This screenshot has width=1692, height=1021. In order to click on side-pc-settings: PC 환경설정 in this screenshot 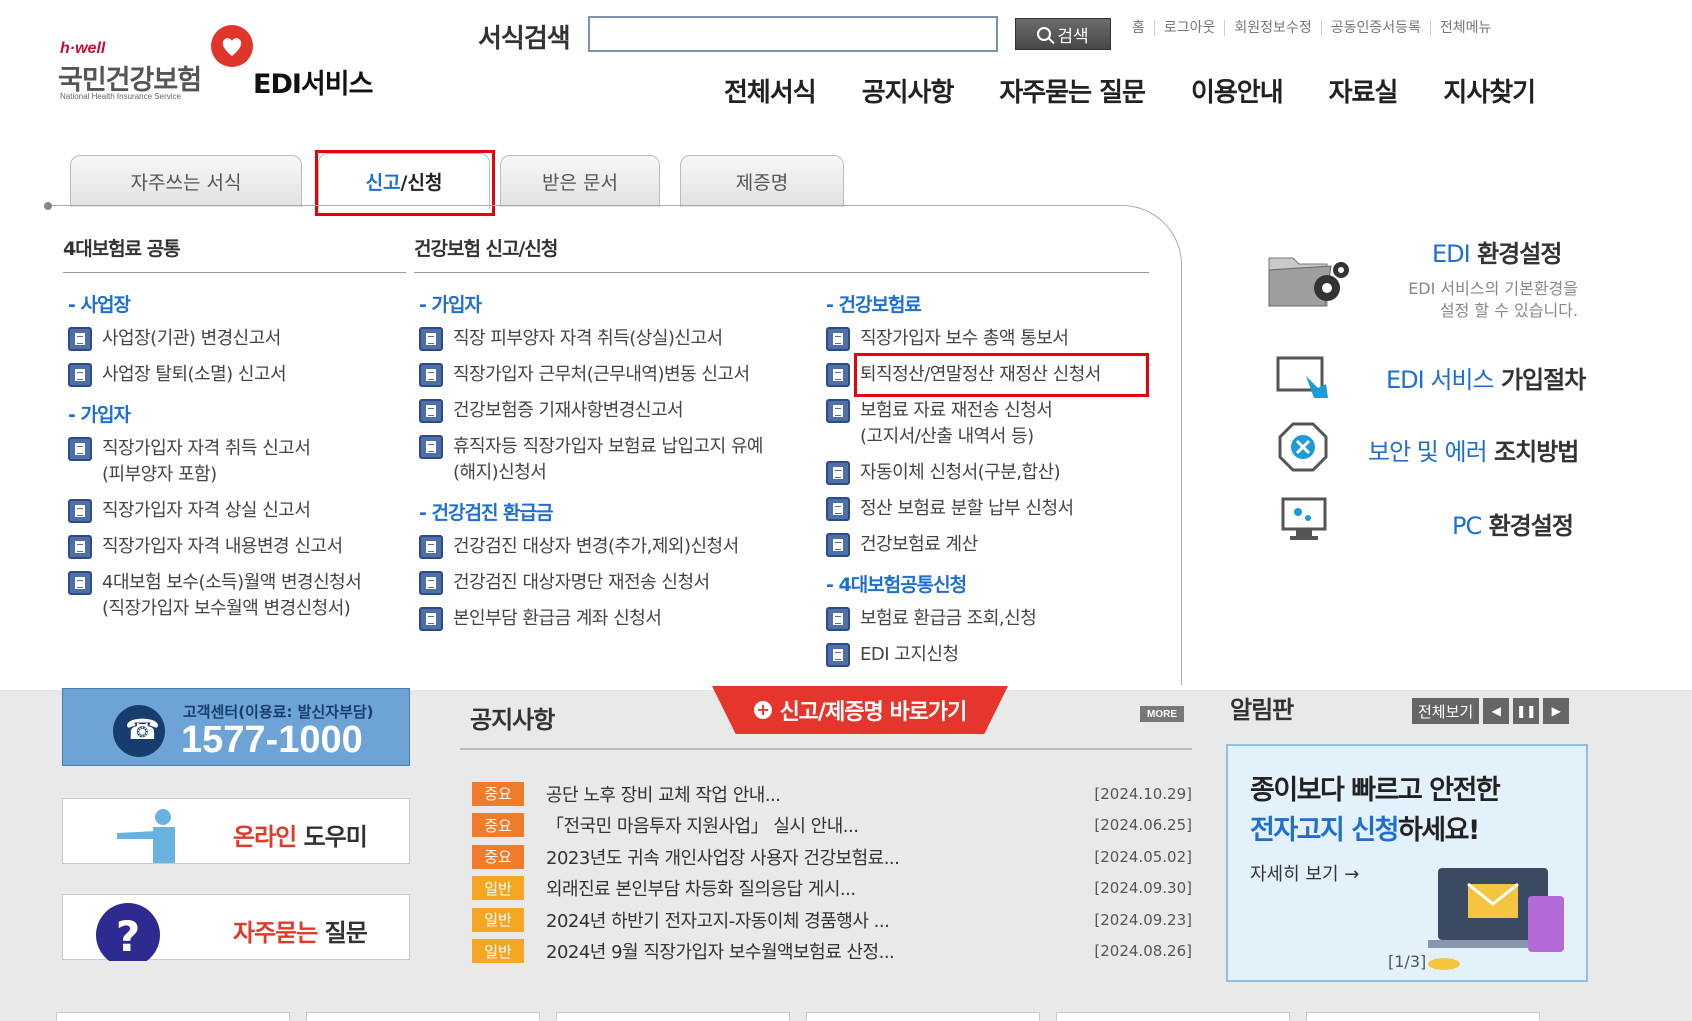, I will do `click(1513, 523)`.